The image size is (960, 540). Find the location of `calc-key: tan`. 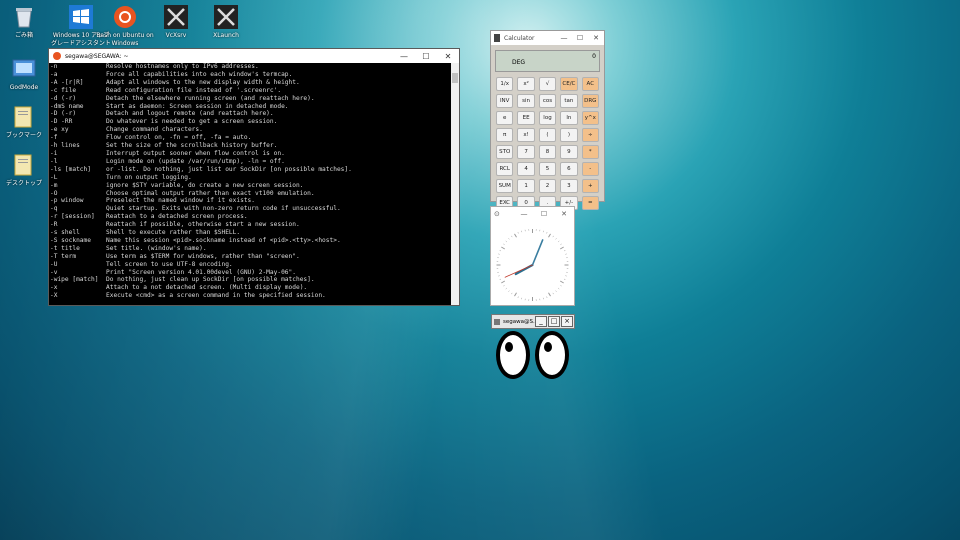

calc-key: tan is located at coordinates (569, 101).